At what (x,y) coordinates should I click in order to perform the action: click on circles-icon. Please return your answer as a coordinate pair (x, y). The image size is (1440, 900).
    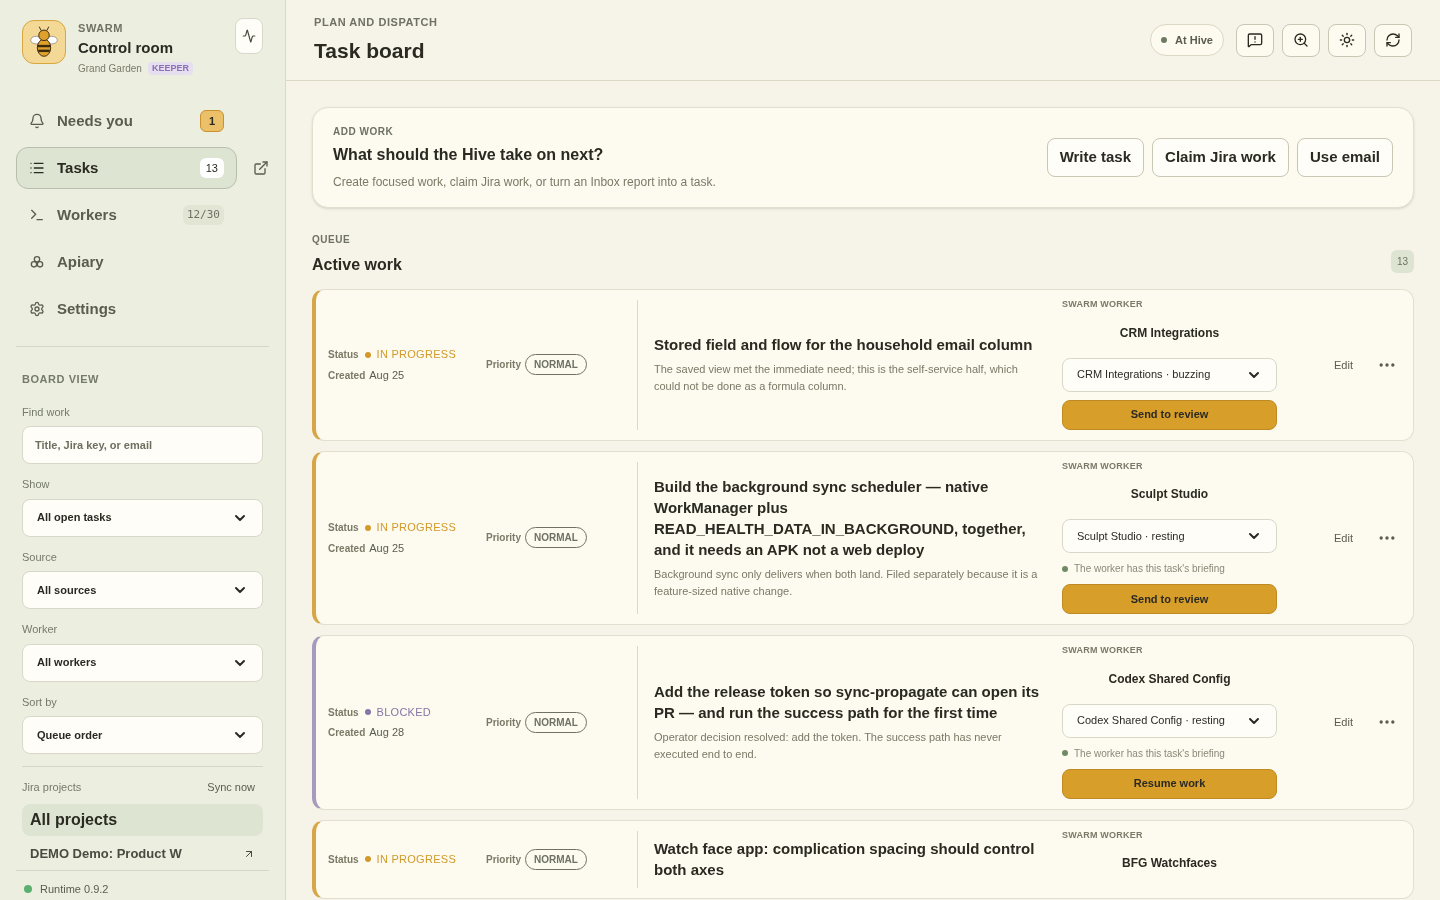
    Looking at the image, I should click on (37, 262).